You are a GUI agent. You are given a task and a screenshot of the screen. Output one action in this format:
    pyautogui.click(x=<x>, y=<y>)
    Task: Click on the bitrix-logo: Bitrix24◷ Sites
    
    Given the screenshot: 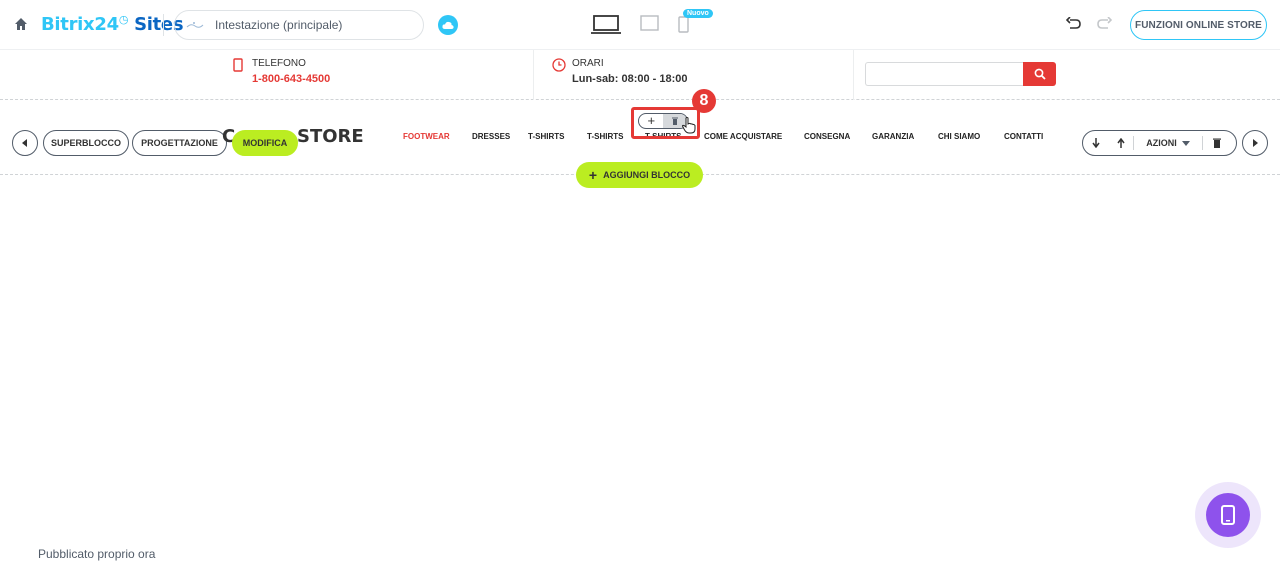 What is the action you would take?
    pyautogui.click(x=112, y=24)
    